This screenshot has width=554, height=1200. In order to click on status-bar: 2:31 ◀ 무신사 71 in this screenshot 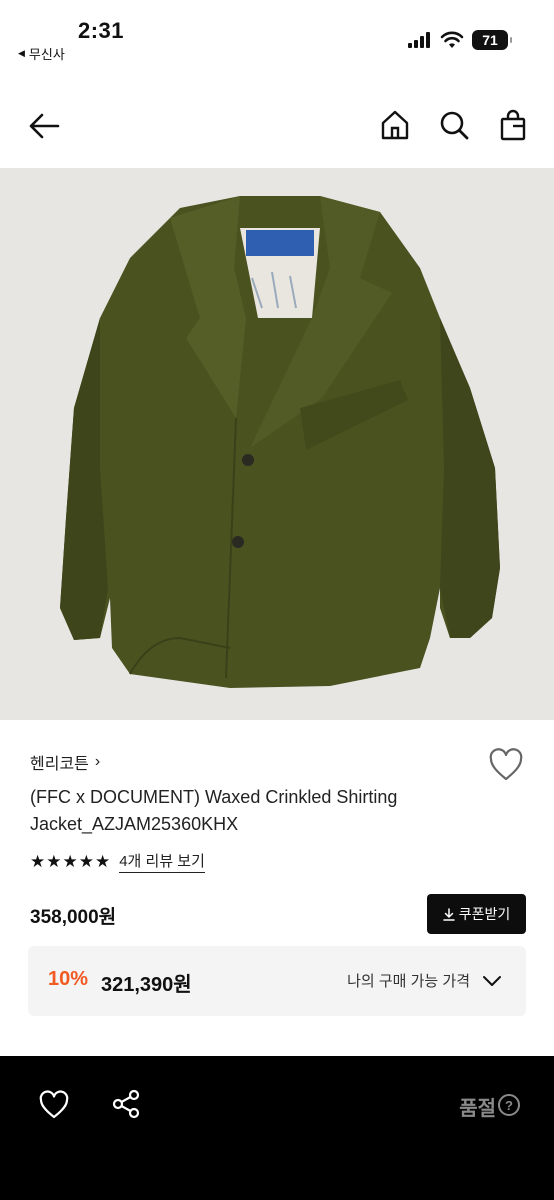, I will do `click(277, 35)`.